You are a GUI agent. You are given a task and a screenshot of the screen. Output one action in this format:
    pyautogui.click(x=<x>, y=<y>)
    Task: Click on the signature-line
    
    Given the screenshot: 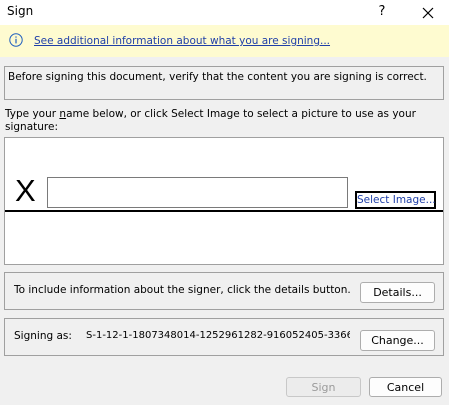 What is the action you would take?
    pyautogui.click(x=224, y=211)
    